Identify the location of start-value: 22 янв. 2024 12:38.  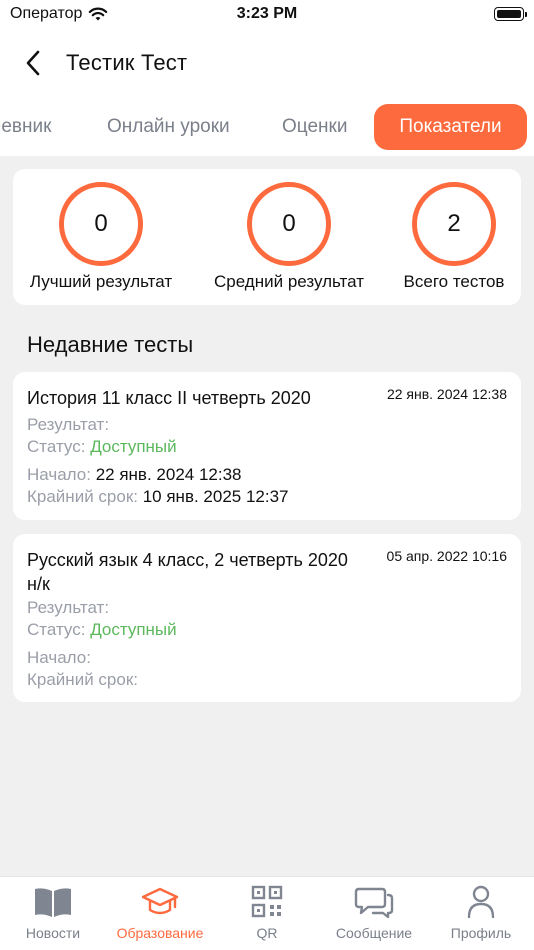
(168, 474).